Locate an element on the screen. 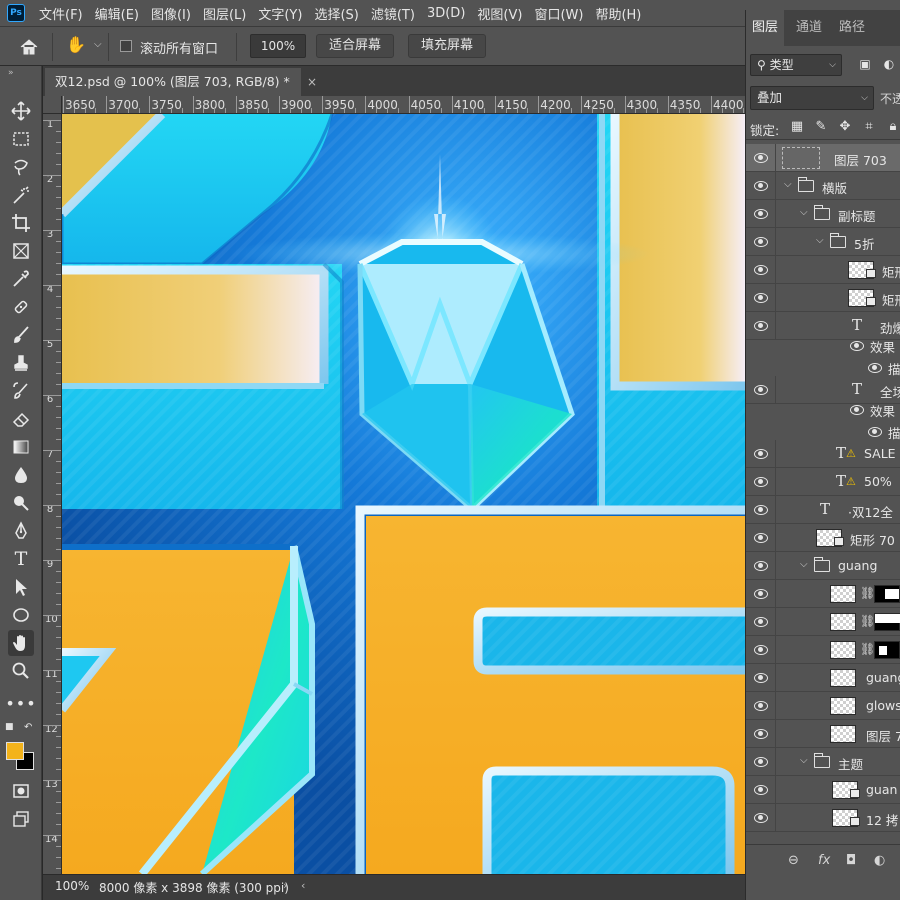  marquee-tool-icon is located at coordinates (21, 139).